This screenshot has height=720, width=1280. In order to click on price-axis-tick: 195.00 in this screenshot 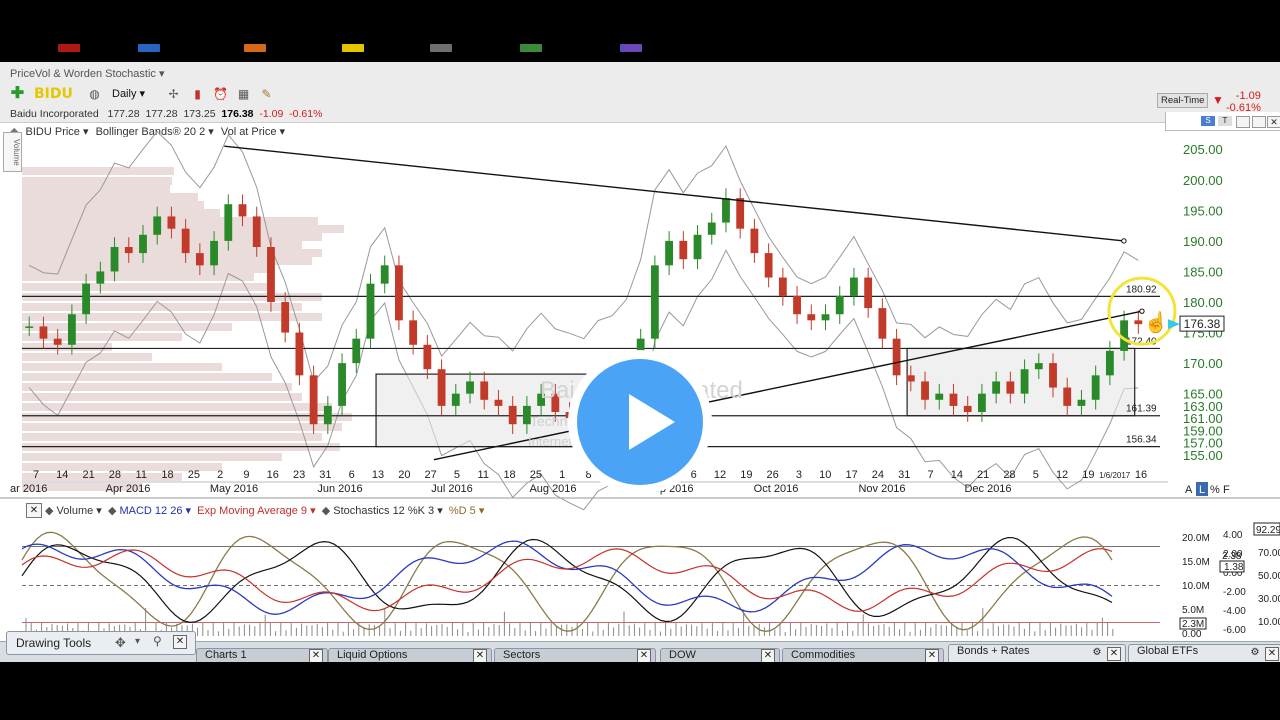, I will do `click(1203, 210)`.